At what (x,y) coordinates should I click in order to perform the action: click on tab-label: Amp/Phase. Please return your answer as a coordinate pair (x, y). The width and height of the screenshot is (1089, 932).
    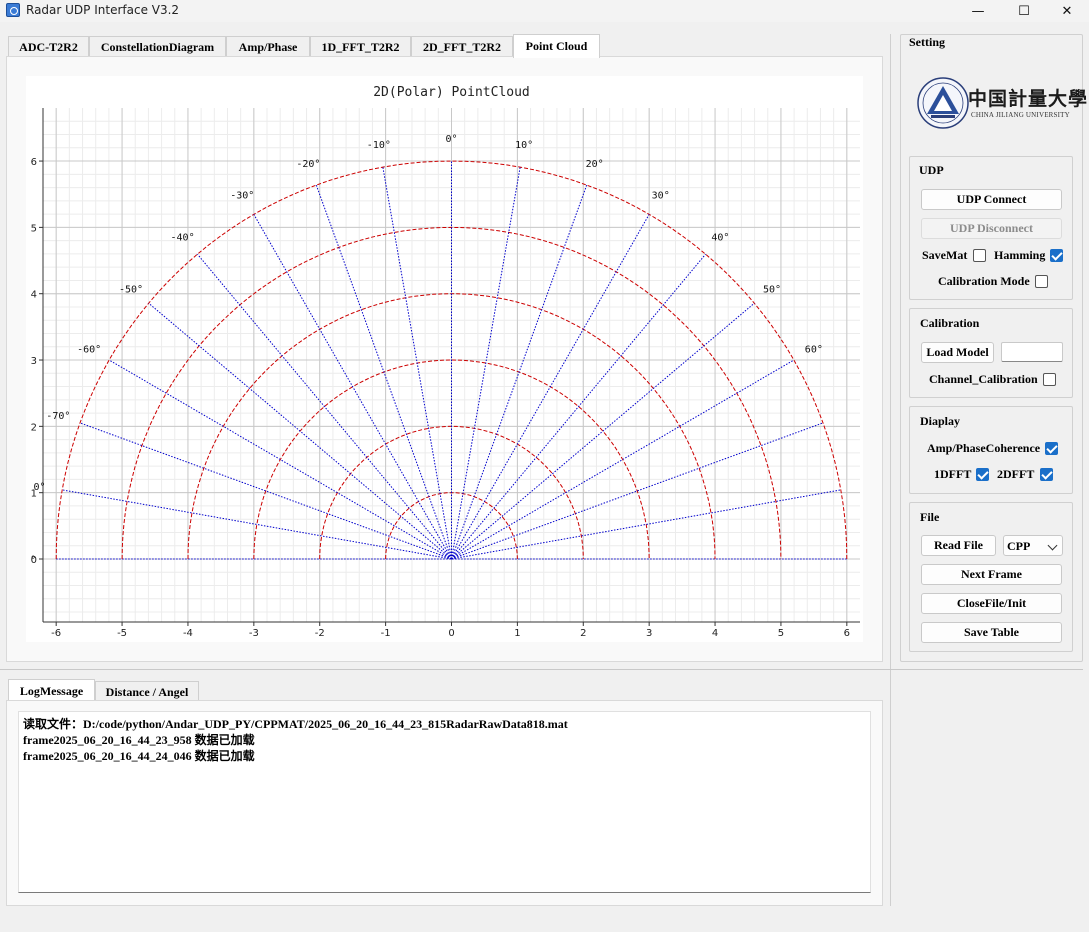
    Looking at the image, I should click on (268, 47).